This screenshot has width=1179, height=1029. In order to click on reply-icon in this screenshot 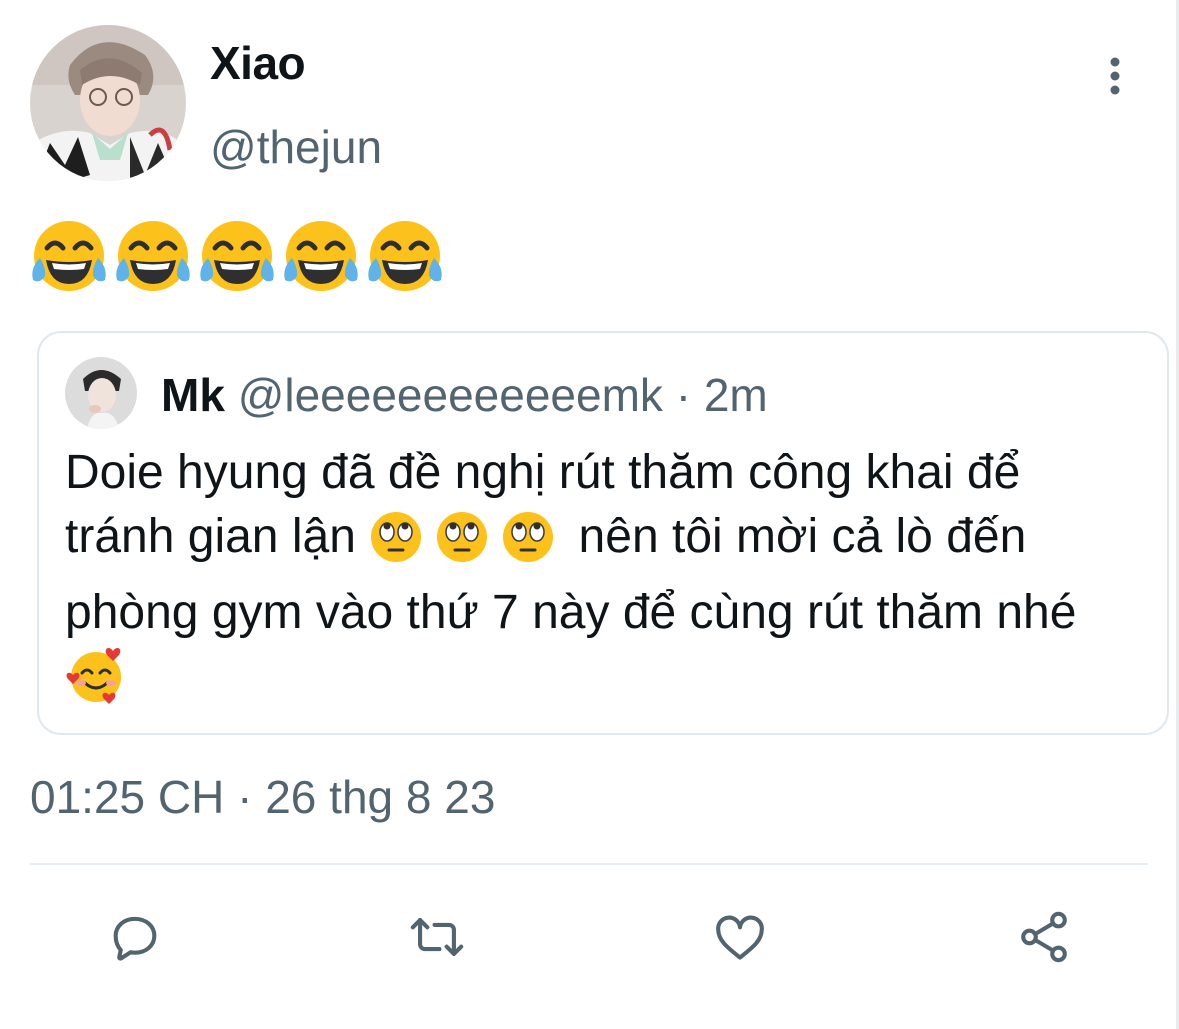, I will do `click(135, 938)`.